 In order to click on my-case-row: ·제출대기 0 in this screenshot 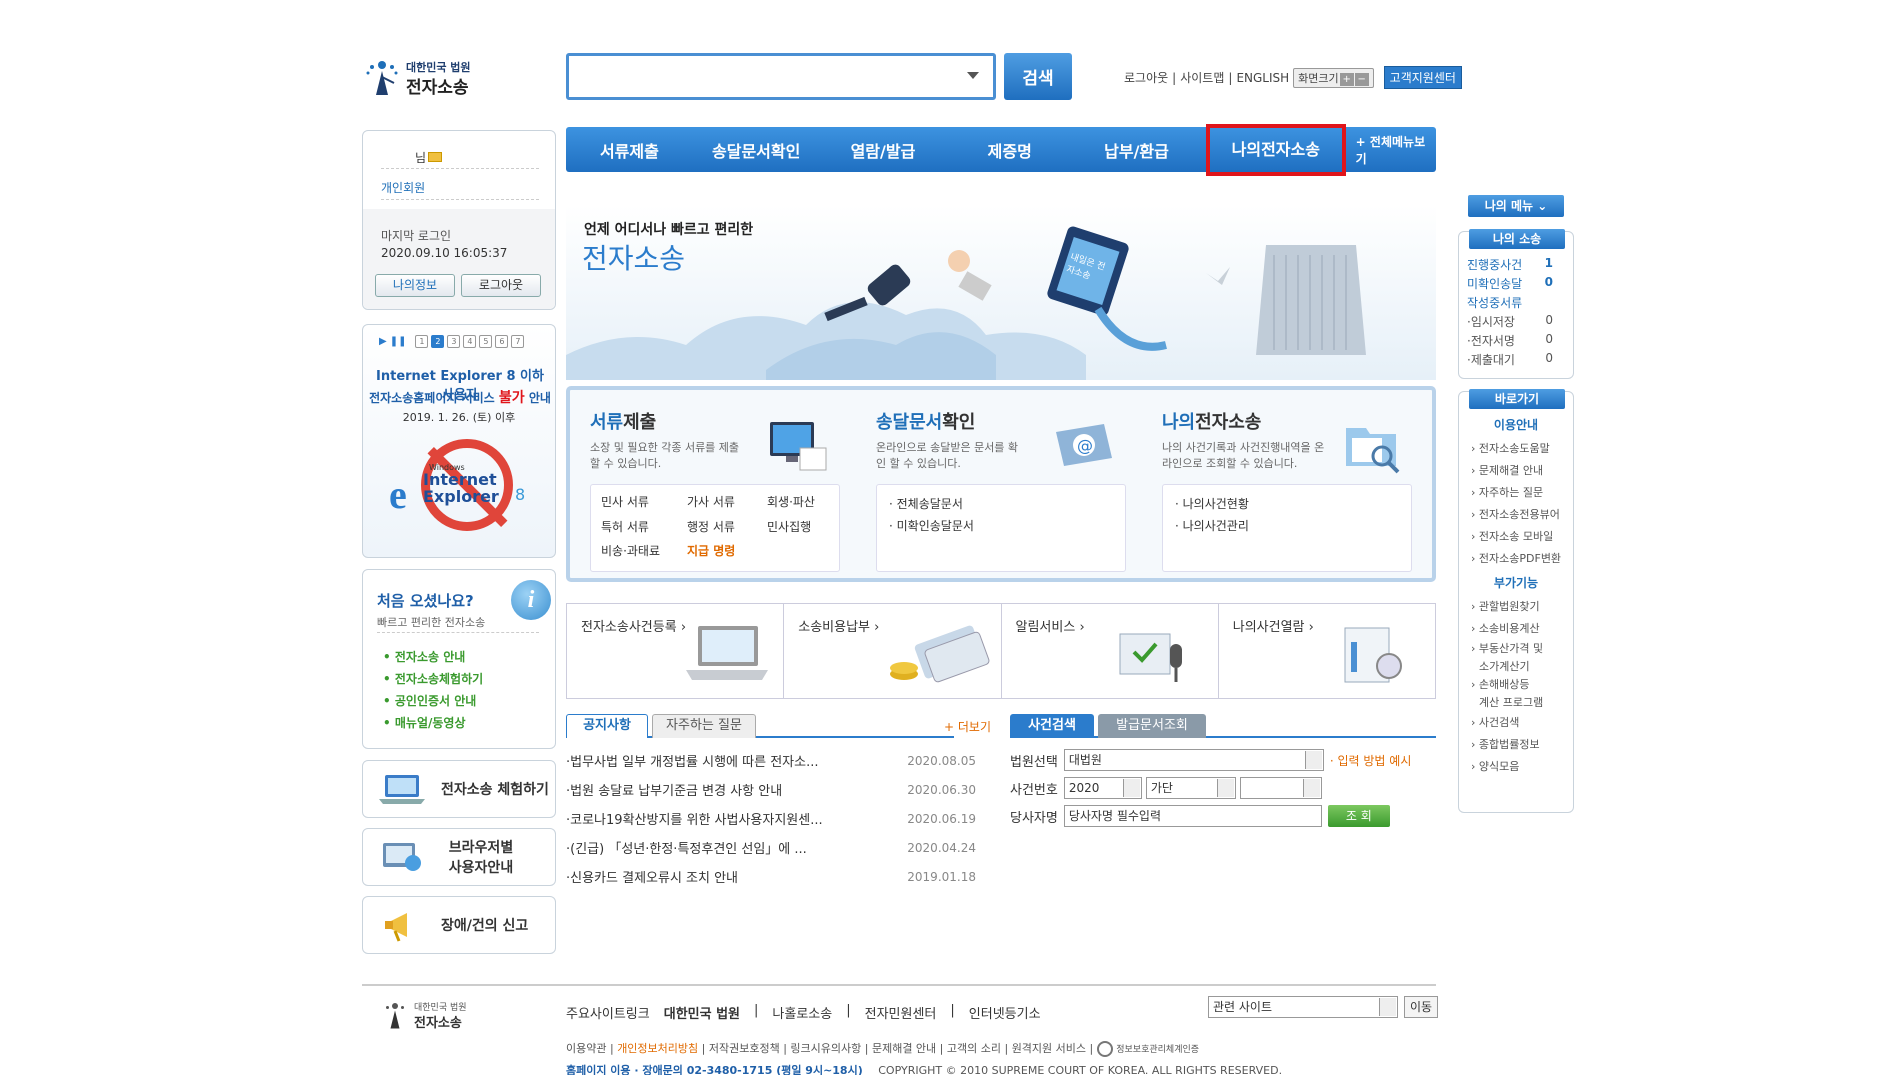, I will do `click(1516, 360)`.